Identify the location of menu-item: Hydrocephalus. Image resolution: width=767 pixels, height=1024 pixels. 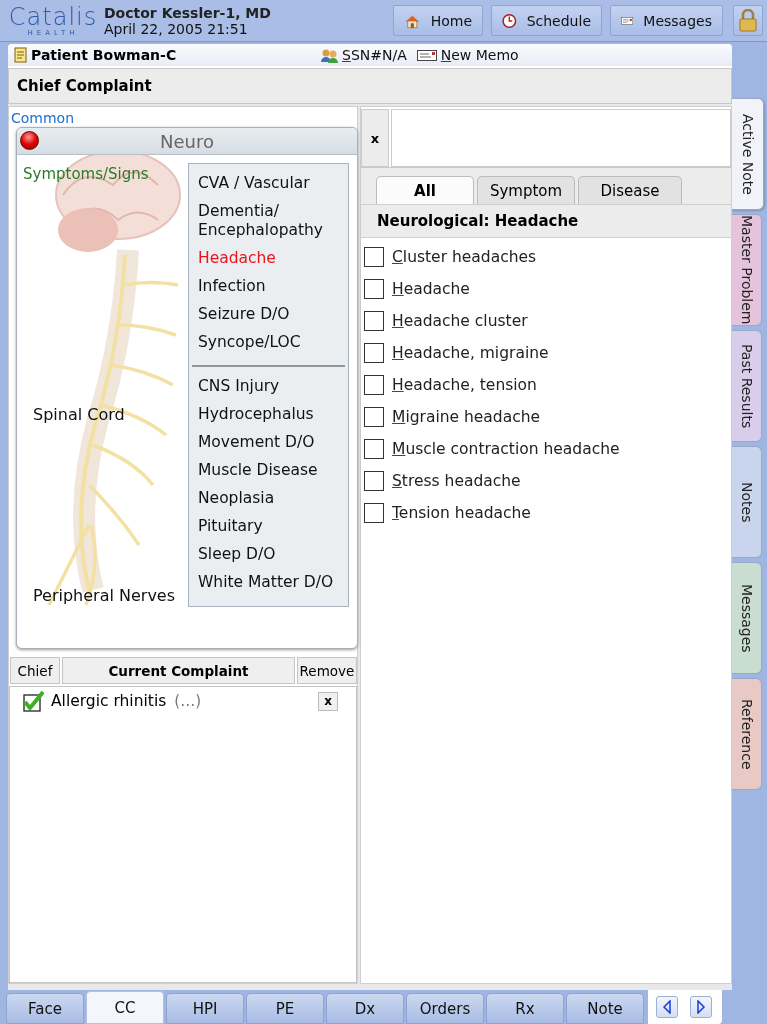
(268, 415).